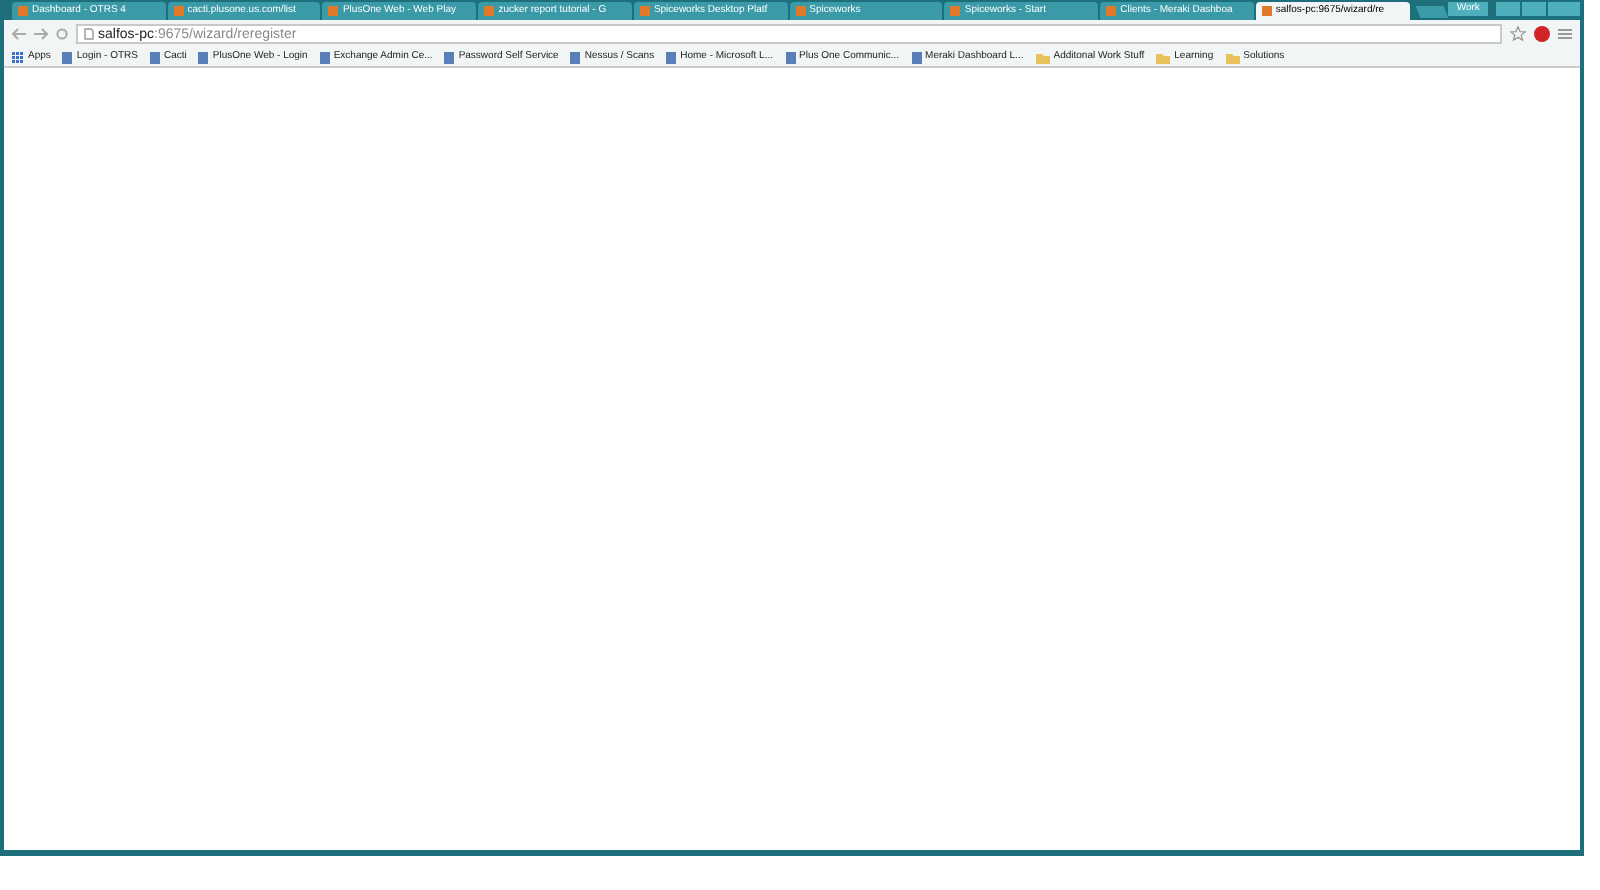  What do you see at coordinates (1507, 9) in the screenshot?
I see `minimize-button` at bounding box center [1507, 9].